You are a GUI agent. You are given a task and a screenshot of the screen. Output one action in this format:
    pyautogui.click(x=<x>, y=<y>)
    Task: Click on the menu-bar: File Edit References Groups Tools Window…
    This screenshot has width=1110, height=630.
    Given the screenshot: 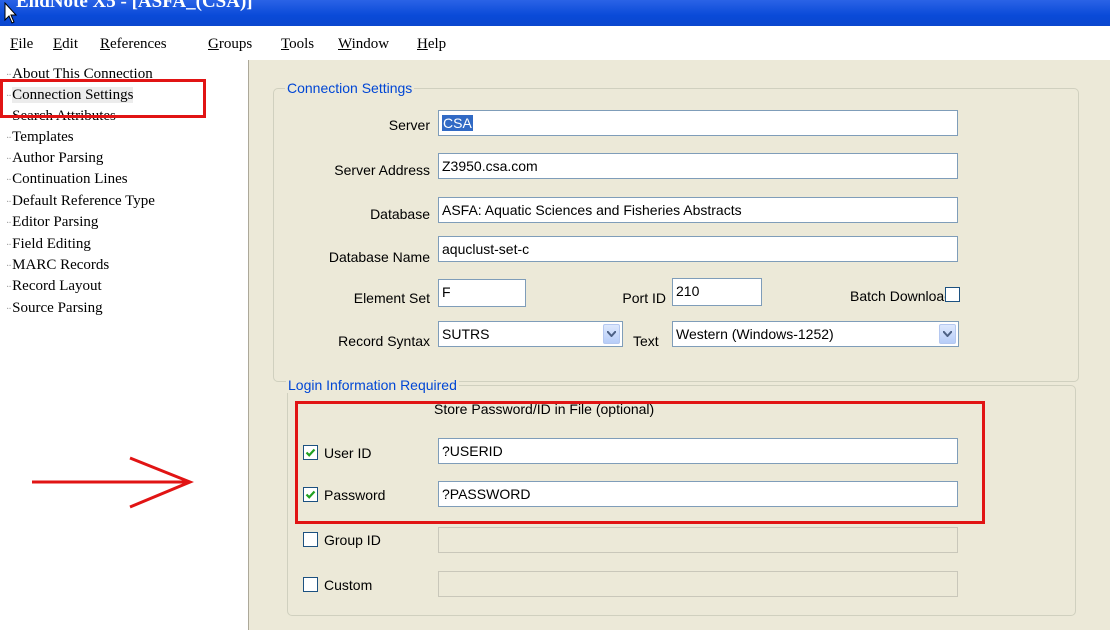 What is the action you would take?
    pyautogui.click(x=555, y=43)
    